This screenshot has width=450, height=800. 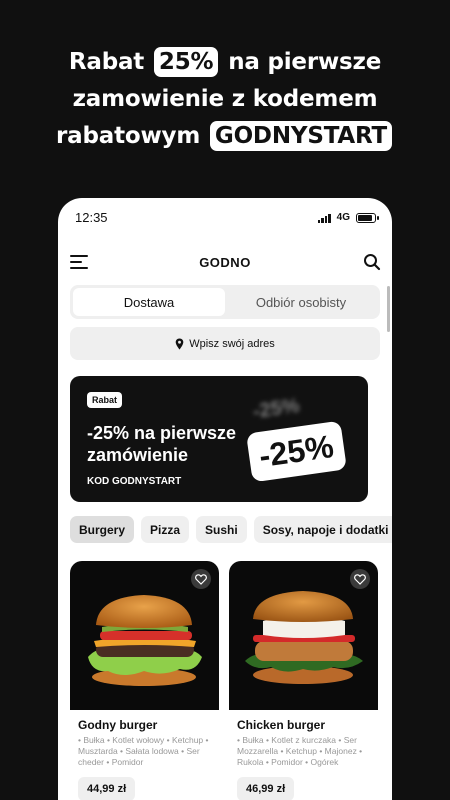 What do you see at coordinates (324, 218) in the screenshot?
I see `signal-icon` at bounding box center [324, 218].